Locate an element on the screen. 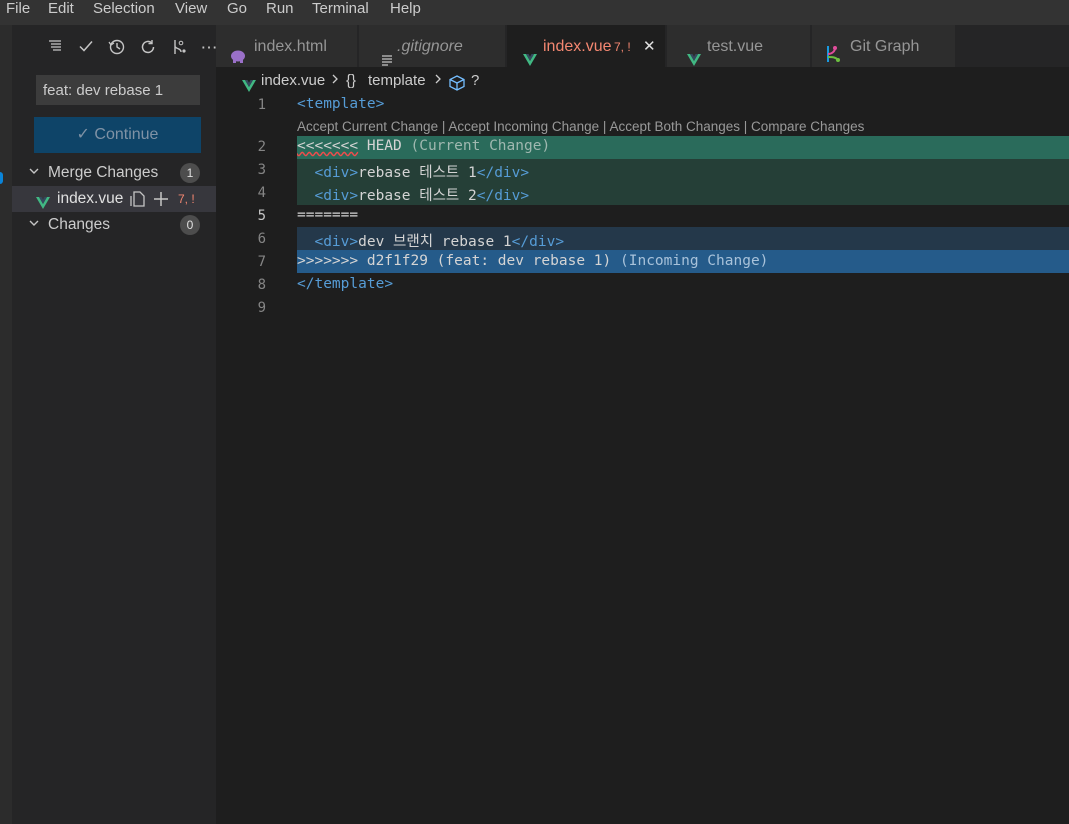 The height and width of the screenshot is (824, 1069). merge-changes-count: 1 is located at coordinates (190, 173).